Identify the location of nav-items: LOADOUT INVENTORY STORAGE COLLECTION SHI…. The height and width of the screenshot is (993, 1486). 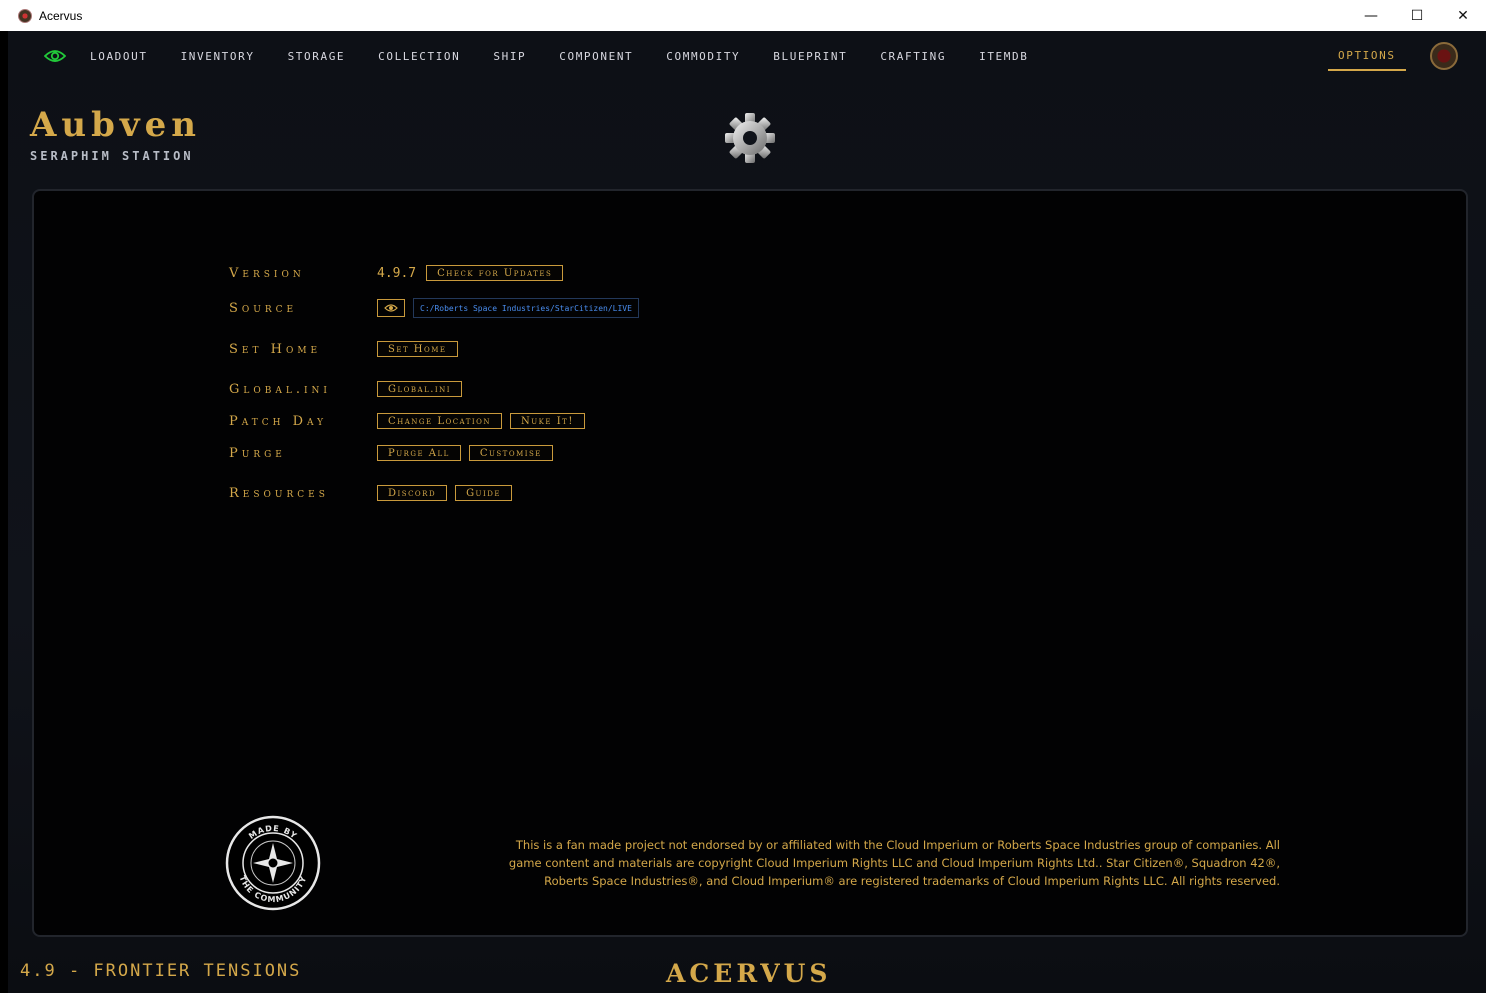
(575, 56).